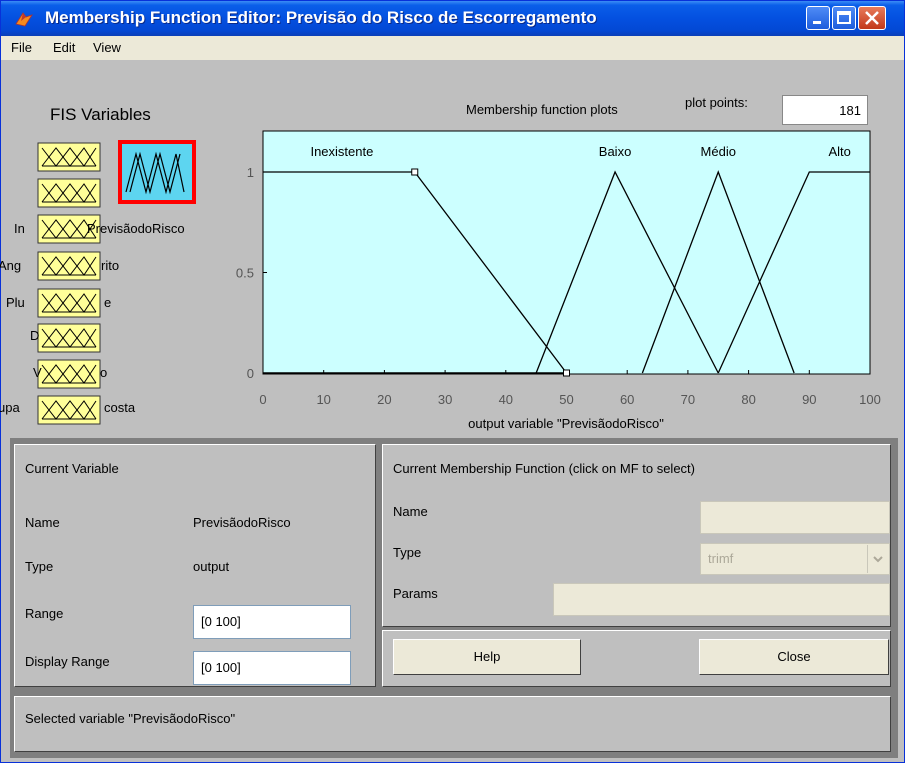 The height and width of the screenshot is (763, 905). Describe the element at coordinates (415, 593) in the screenshot. I see `mf-params-label: Params` at that location.